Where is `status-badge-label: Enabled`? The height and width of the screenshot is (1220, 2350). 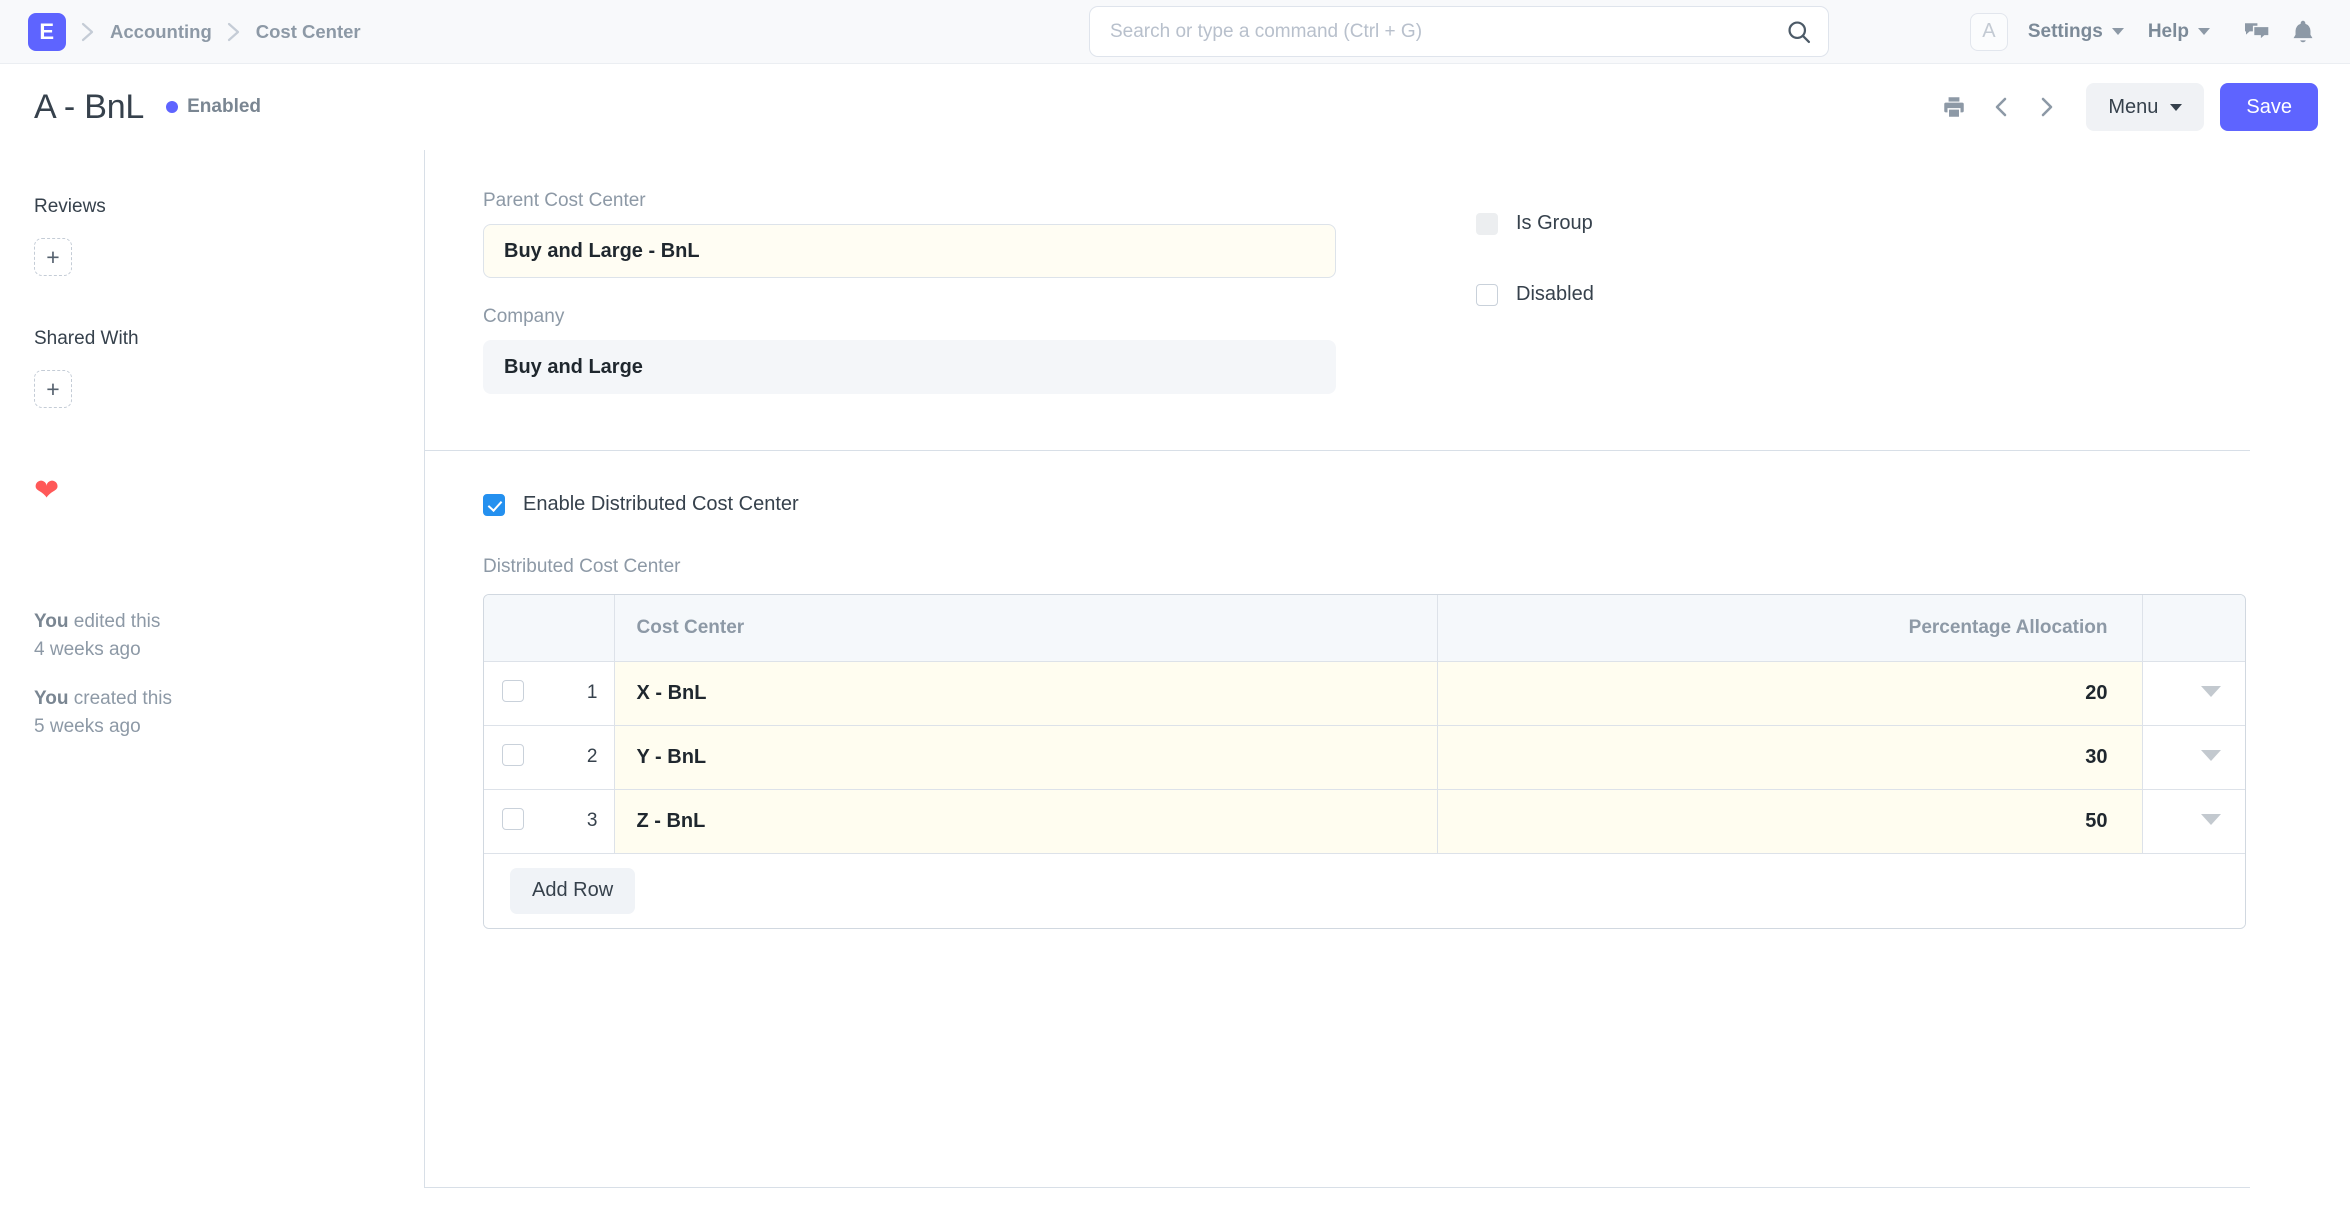
status-badge-label: Enabled is located at coordinates (224, 106).